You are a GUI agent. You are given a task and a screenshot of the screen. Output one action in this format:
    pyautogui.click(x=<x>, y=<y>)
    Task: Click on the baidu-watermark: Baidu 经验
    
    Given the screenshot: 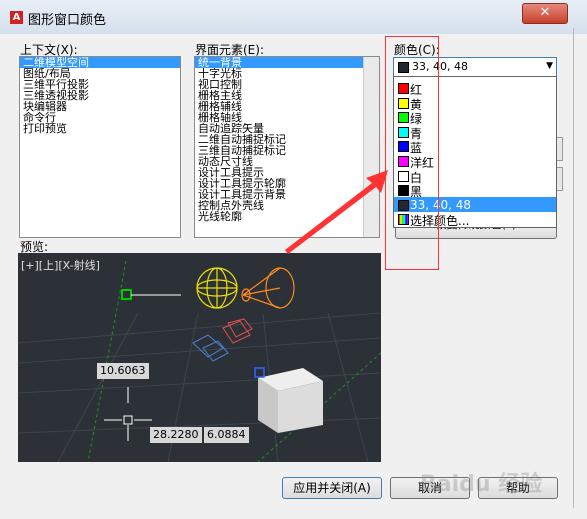 What is the action you would take?
    pyautogui.click(x=490, y=486)
    